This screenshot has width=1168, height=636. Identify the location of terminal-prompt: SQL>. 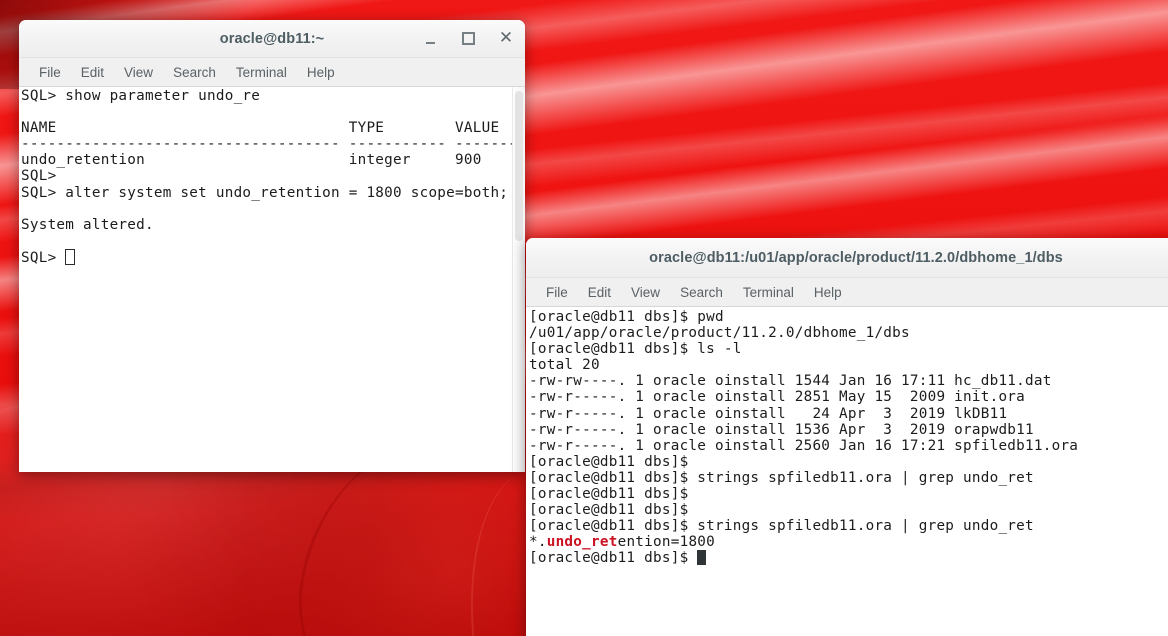
(43, 257).